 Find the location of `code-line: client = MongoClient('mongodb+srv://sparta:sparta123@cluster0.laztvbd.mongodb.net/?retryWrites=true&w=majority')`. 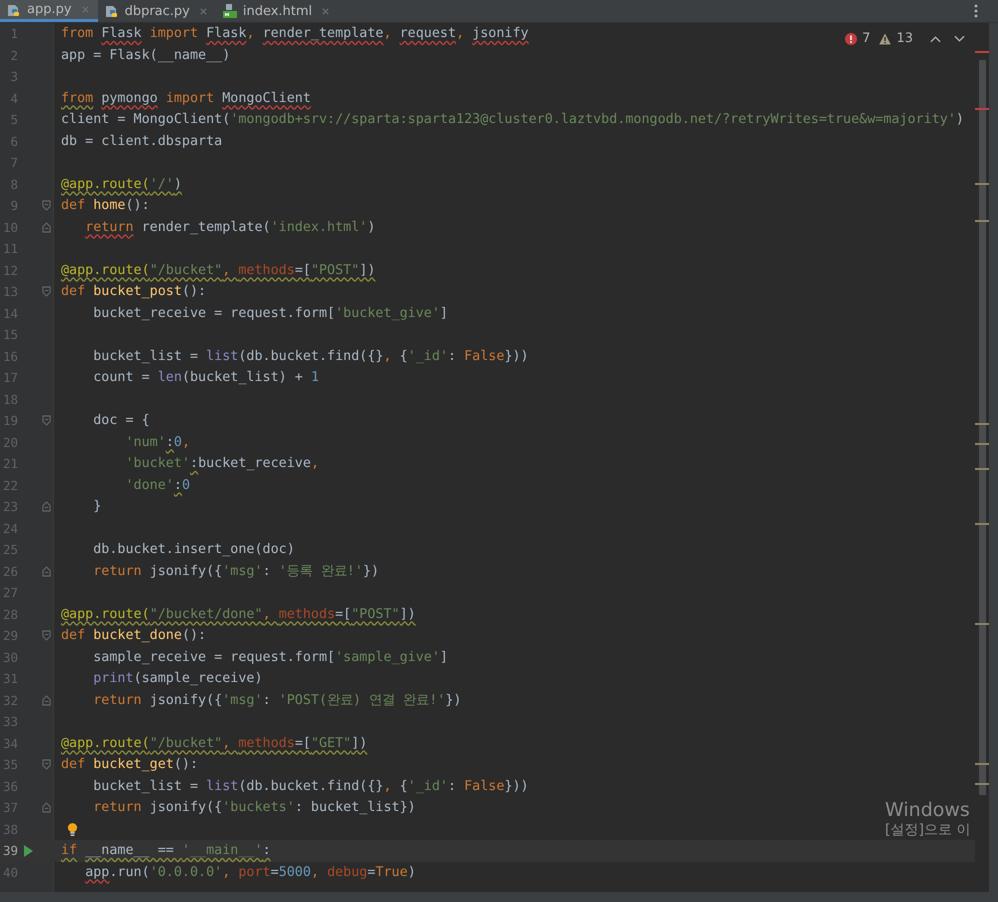

code-line: client = MongoClient('mongodb+srv://sparta:sparta123@cluster0.laztvbd.mongodb.net/?retryWrites=true&w=majority') is located at coordinates (512, 120).